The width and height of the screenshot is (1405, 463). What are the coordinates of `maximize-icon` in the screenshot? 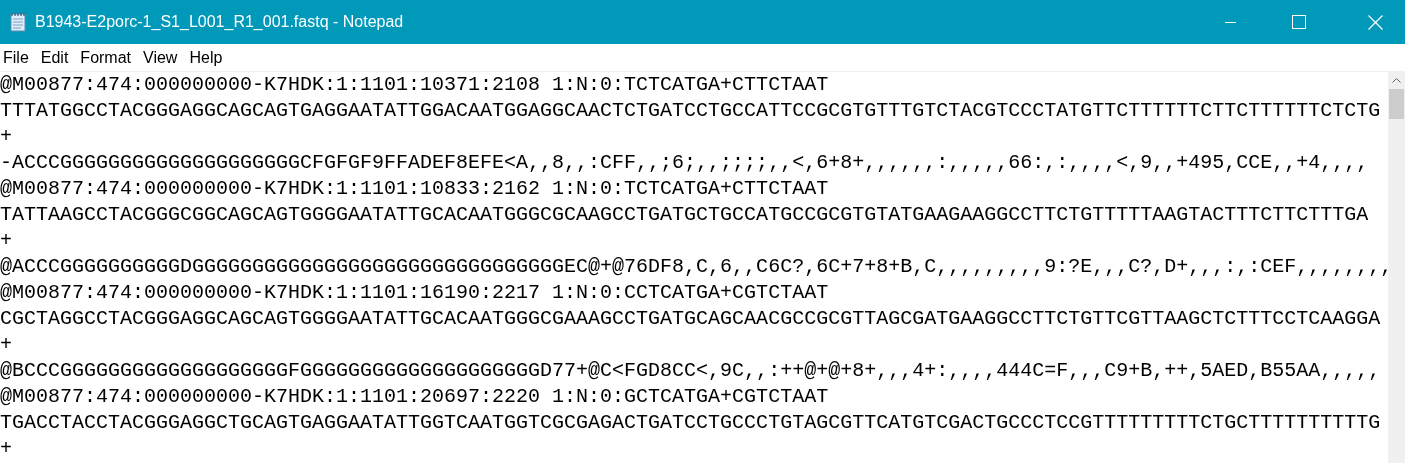 It's located at (1299, 22).